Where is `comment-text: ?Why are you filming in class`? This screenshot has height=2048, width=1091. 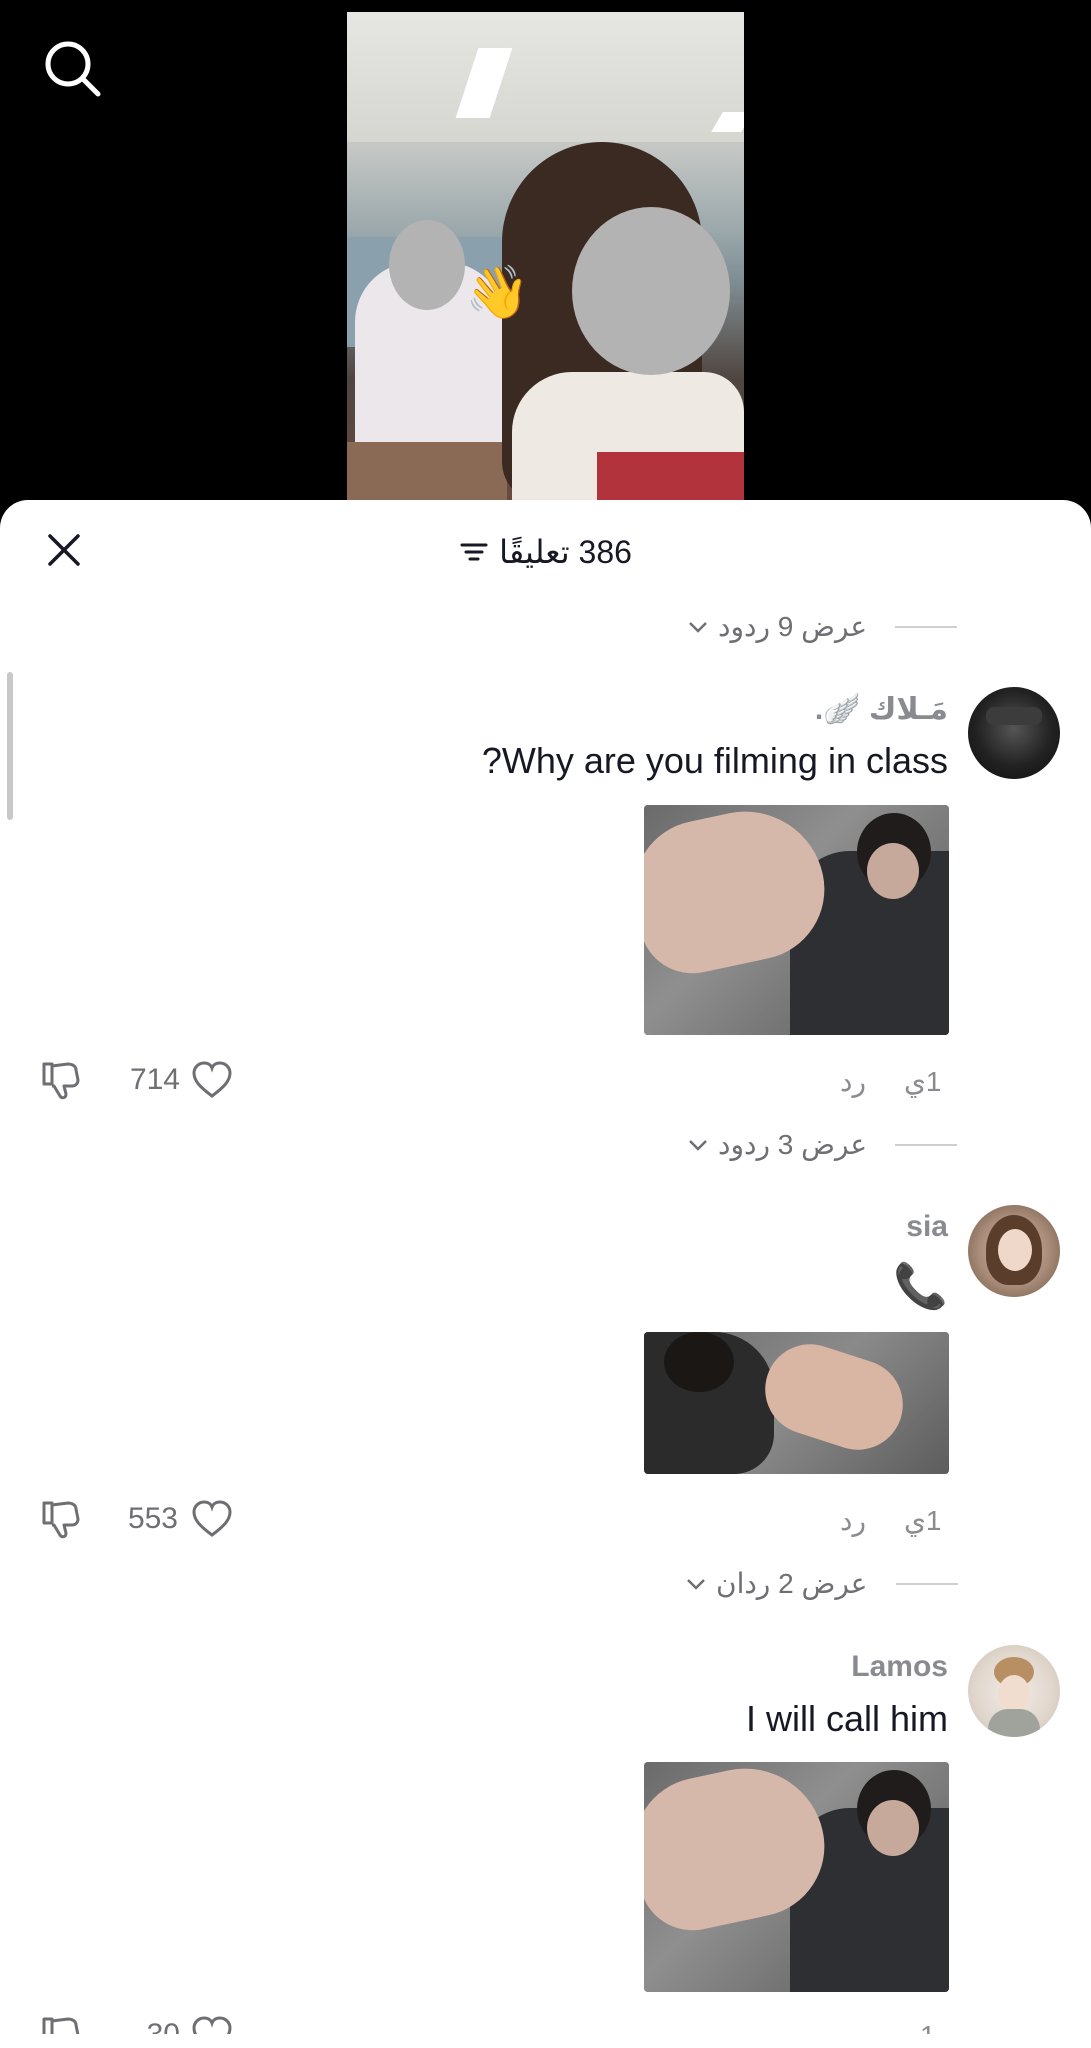 comment-text: ?Why are you filming in class is located at coordinates (714, 760).